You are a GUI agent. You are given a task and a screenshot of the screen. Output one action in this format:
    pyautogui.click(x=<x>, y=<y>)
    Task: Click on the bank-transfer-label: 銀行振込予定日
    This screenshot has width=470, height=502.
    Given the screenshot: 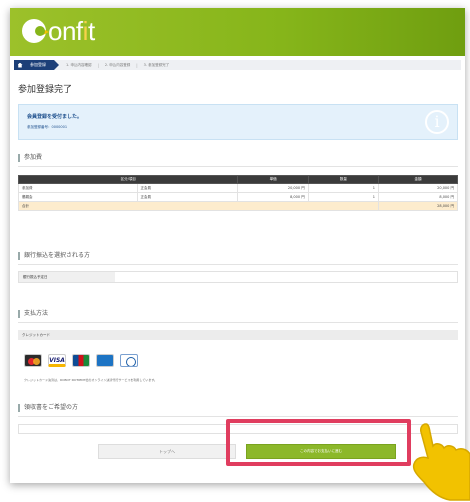 What is the action you would take?
    pyautogui.click(x=67, y=277)
    